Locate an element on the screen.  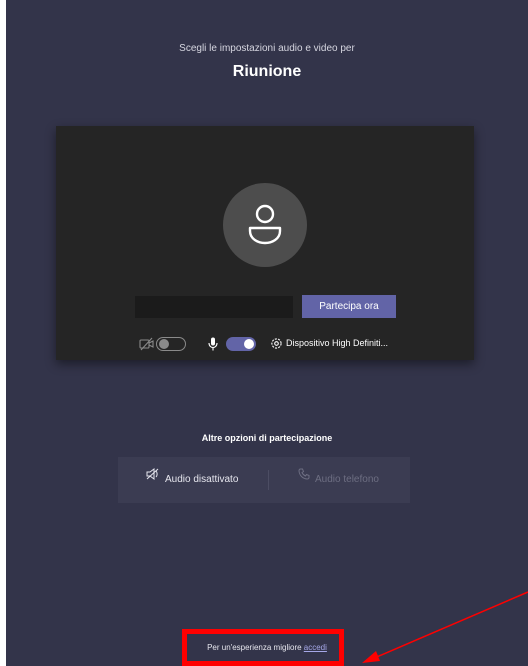
annotation-arrow is located at coordinates (445, 627).